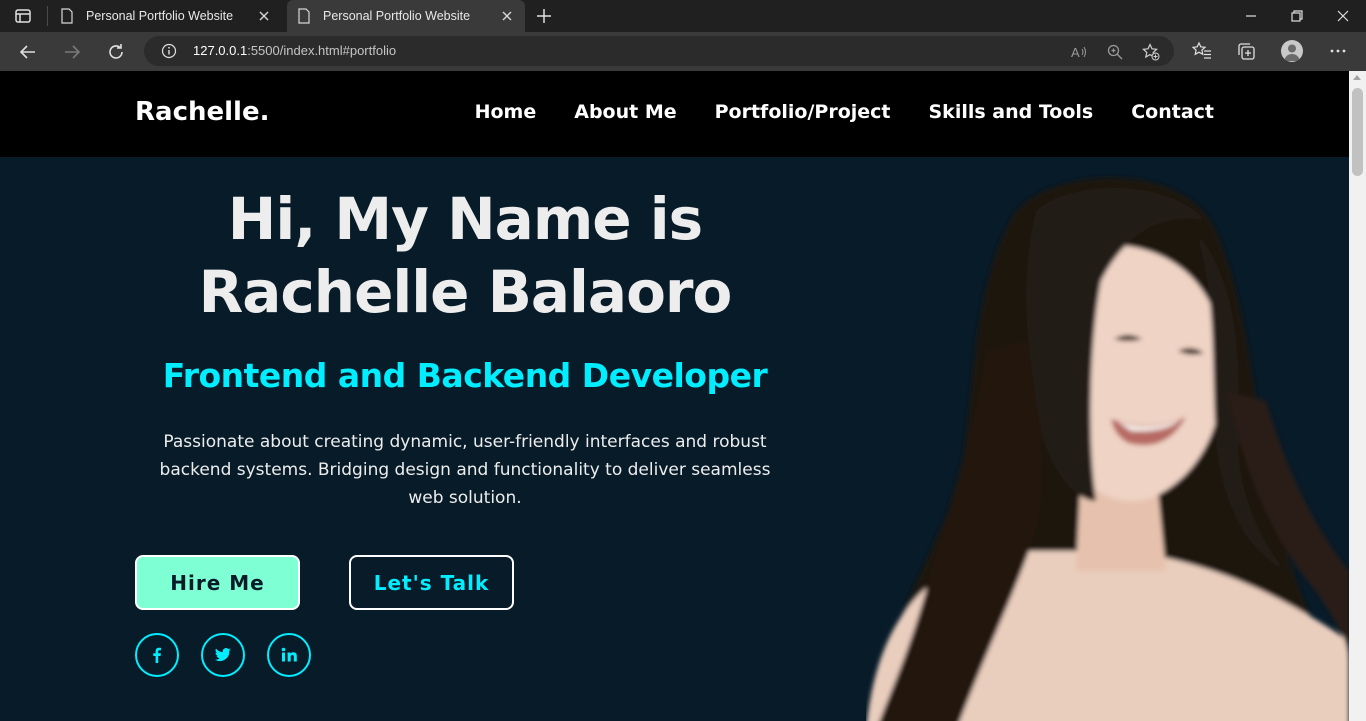 The height and width of the screenshot is (721, 1366). What do you see at coordinates (465, 256) in the screenshot?
I see `hero-title: Hi, My Name is Rachelle Balaoro` at bounding box center [465, 256].